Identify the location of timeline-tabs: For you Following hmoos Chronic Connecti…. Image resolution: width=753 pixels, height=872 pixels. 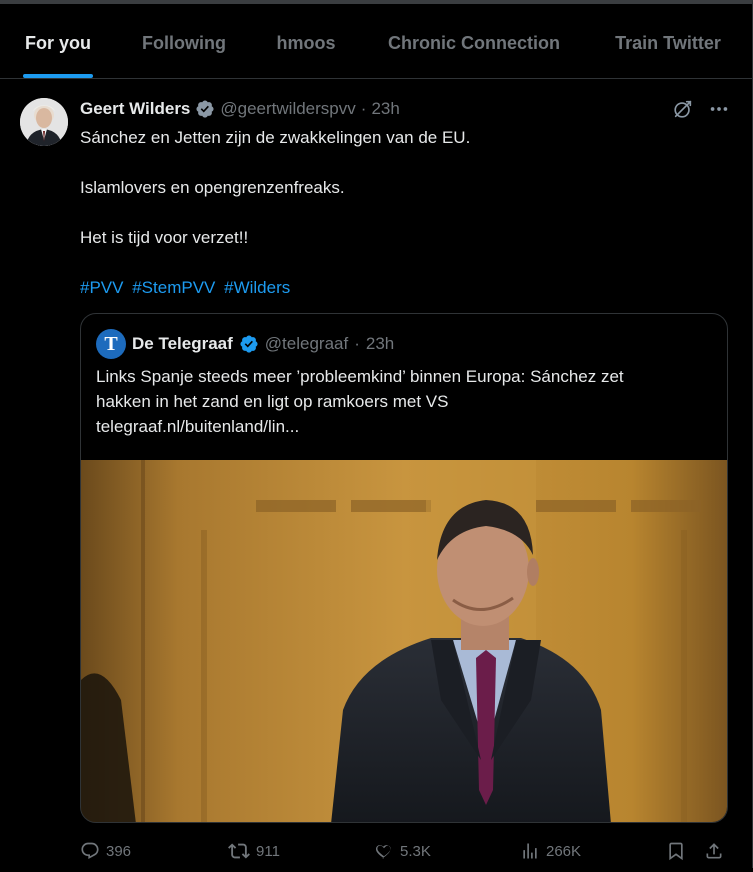
(376, 43).